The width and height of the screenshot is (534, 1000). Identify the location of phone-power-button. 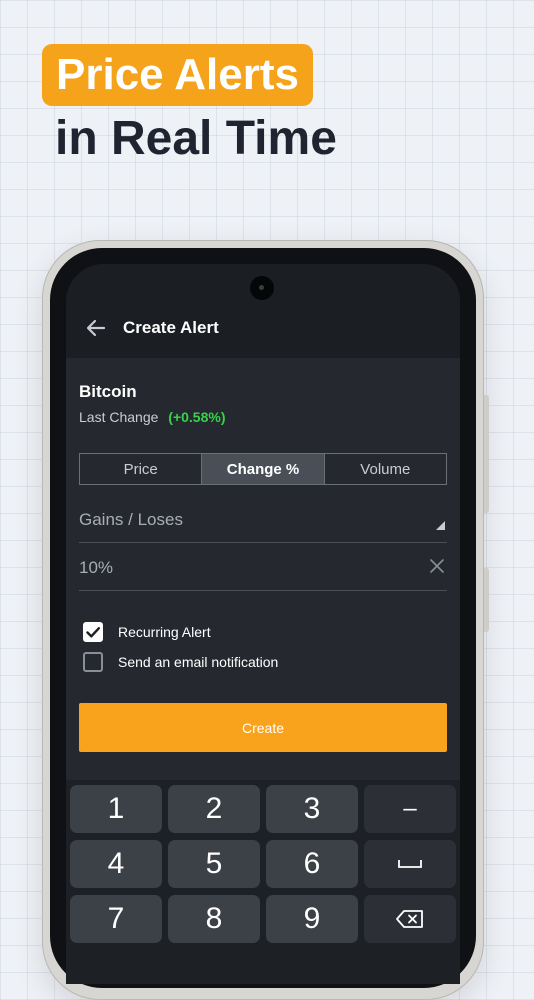
(486, 454).